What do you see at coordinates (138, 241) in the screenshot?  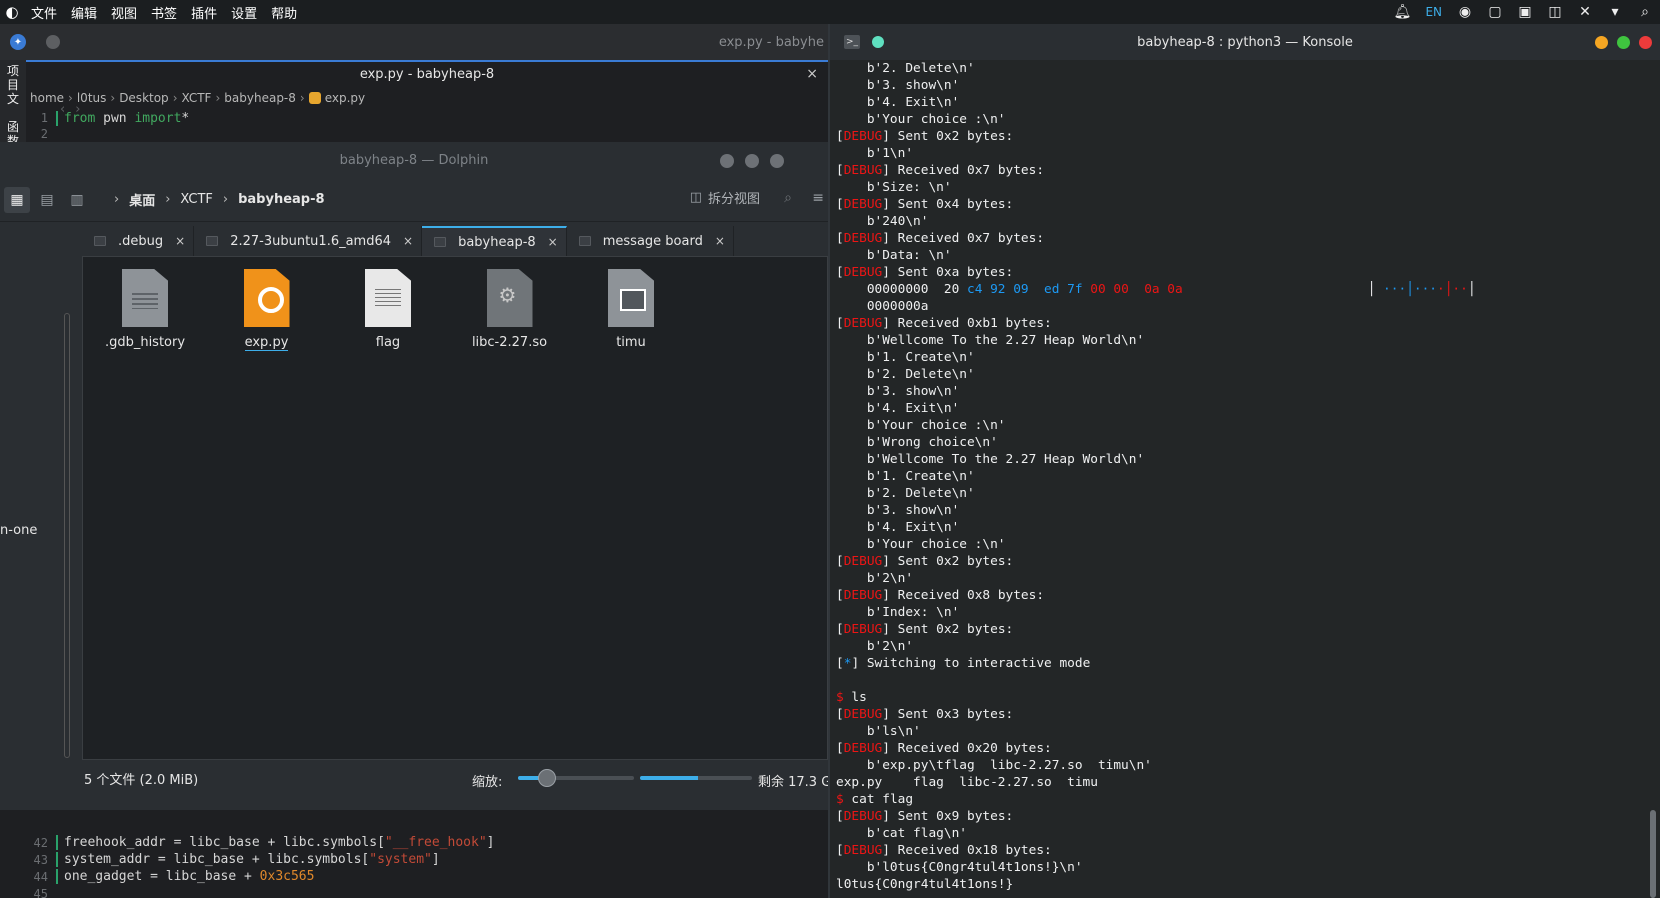 I see `dolphin-tab: .debug ×` at bounding box center [138, 241].